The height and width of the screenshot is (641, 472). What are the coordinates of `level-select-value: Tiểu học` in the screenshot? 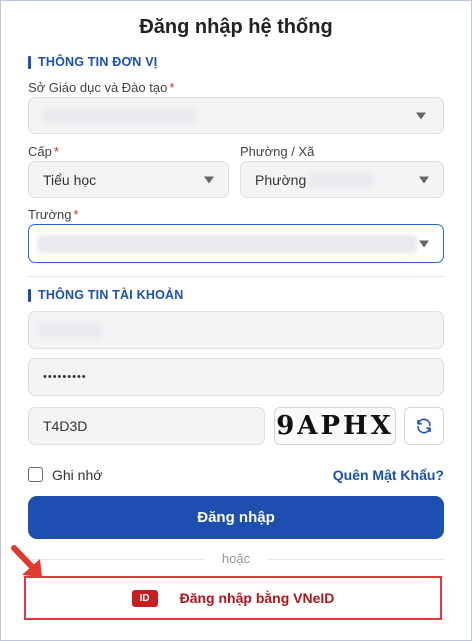 It's located at (70, 179).